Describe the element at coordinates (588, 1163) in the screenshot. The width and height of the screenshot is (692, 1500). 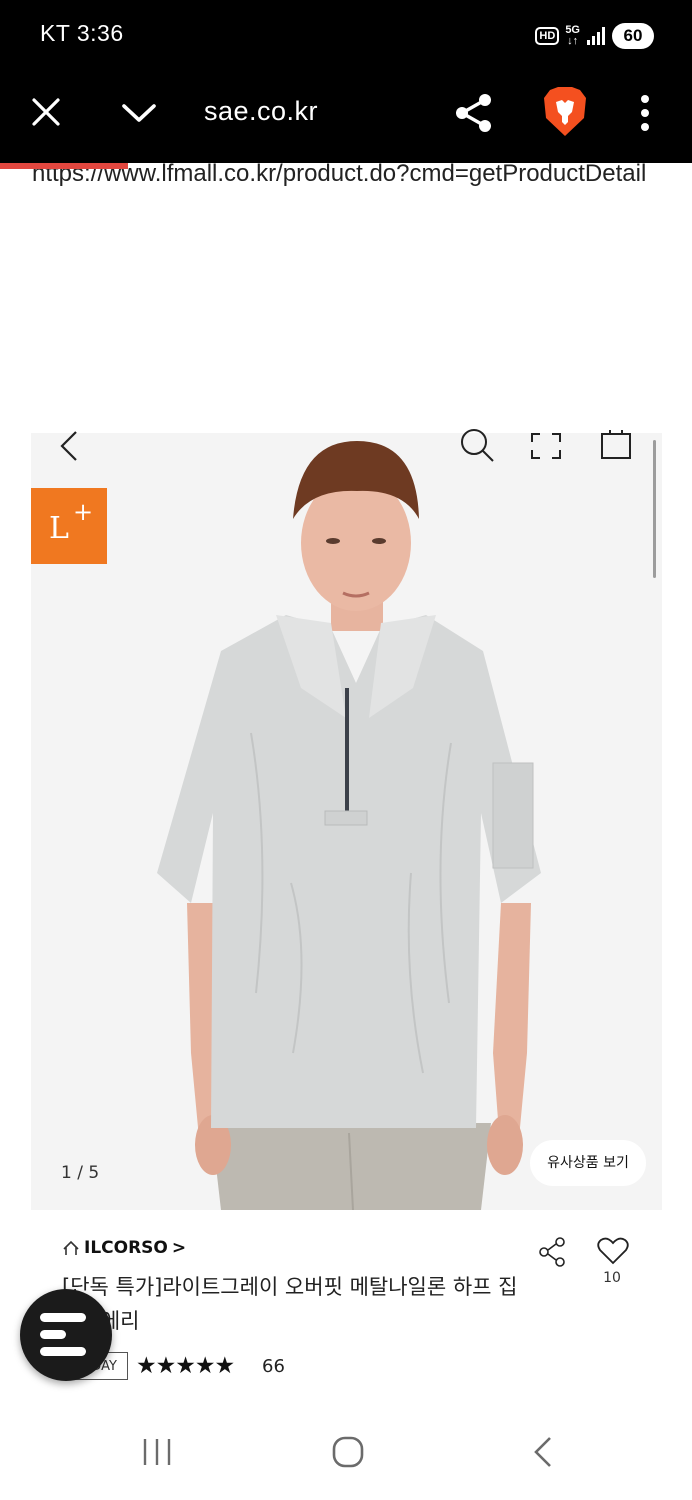
I see `similar-products-button: 유사상품 보기` at that location.